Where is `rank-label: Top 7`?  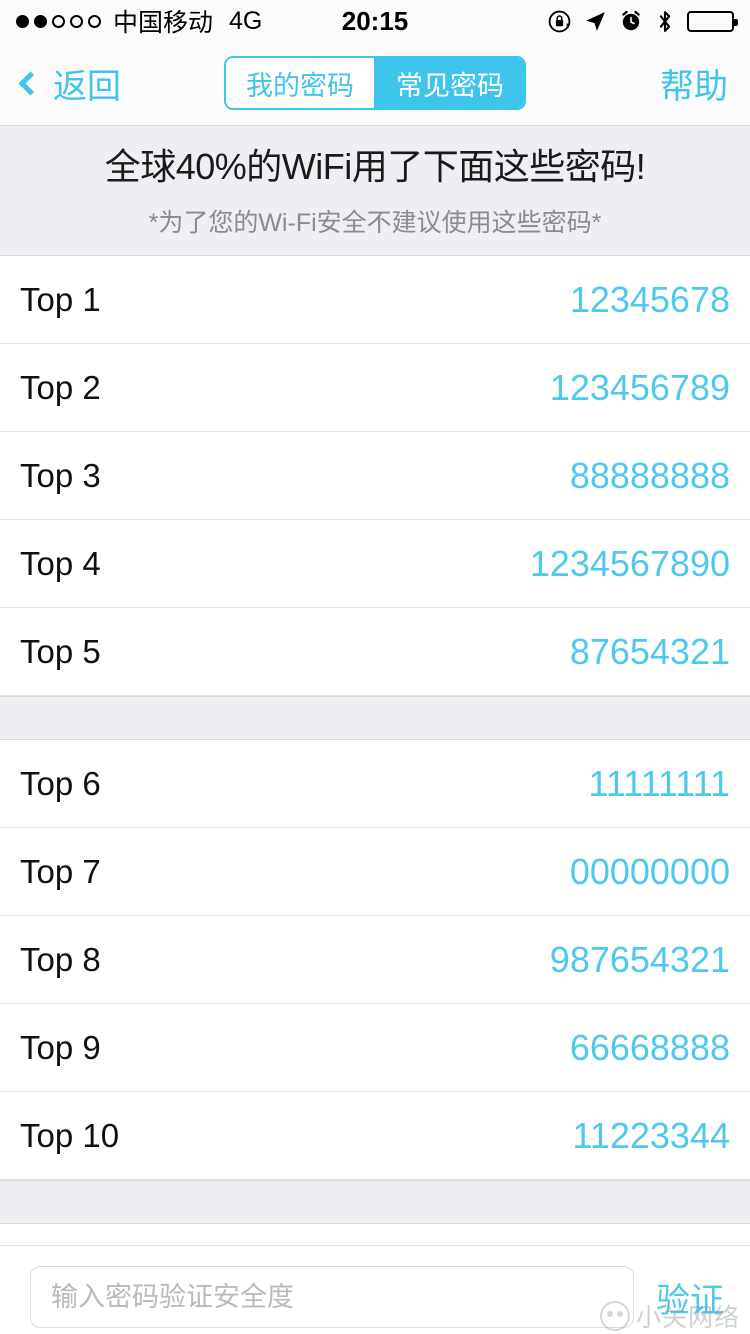 rank-label: Top 7 is located at coordinates (60, 871).